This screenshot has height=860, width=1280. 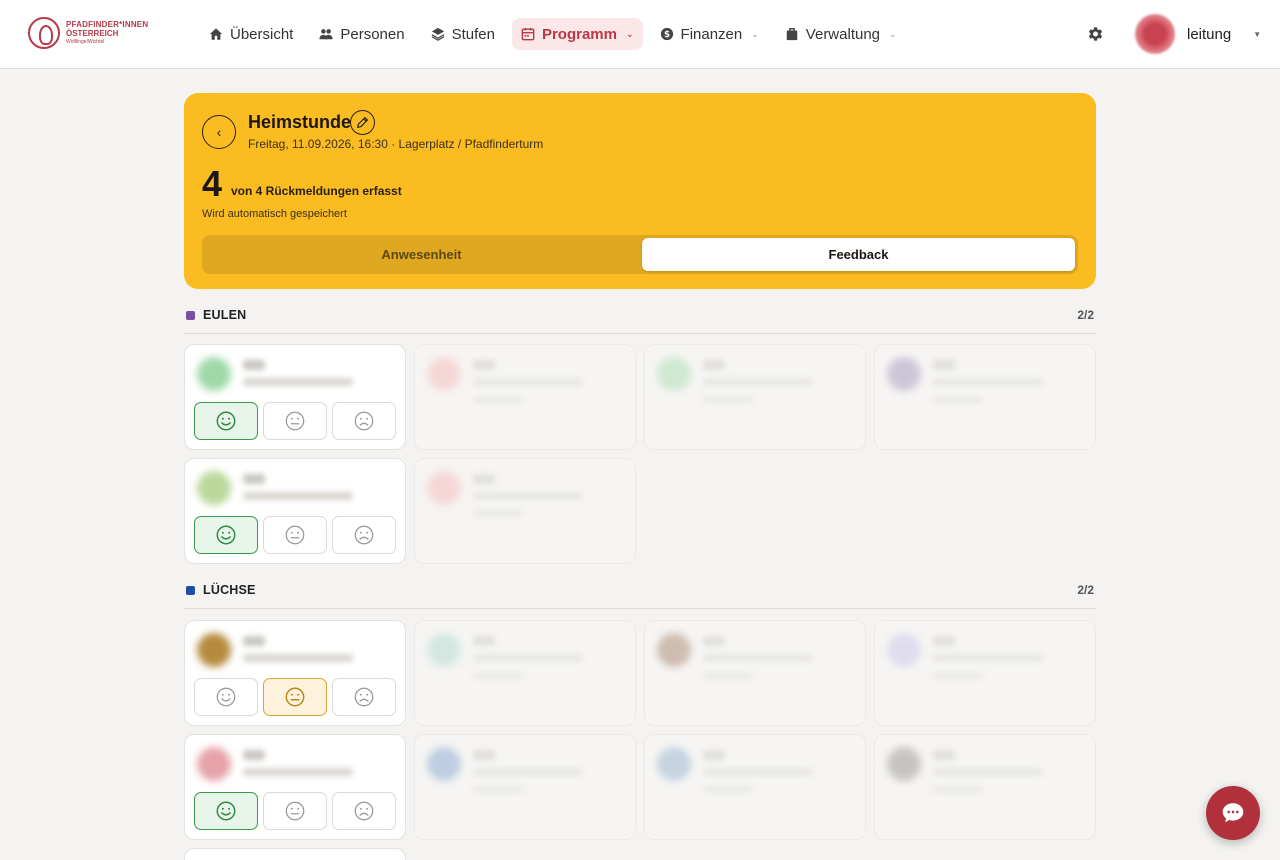 I want to click on user-menu: leitung ▼, so click(x=1198, y=34).